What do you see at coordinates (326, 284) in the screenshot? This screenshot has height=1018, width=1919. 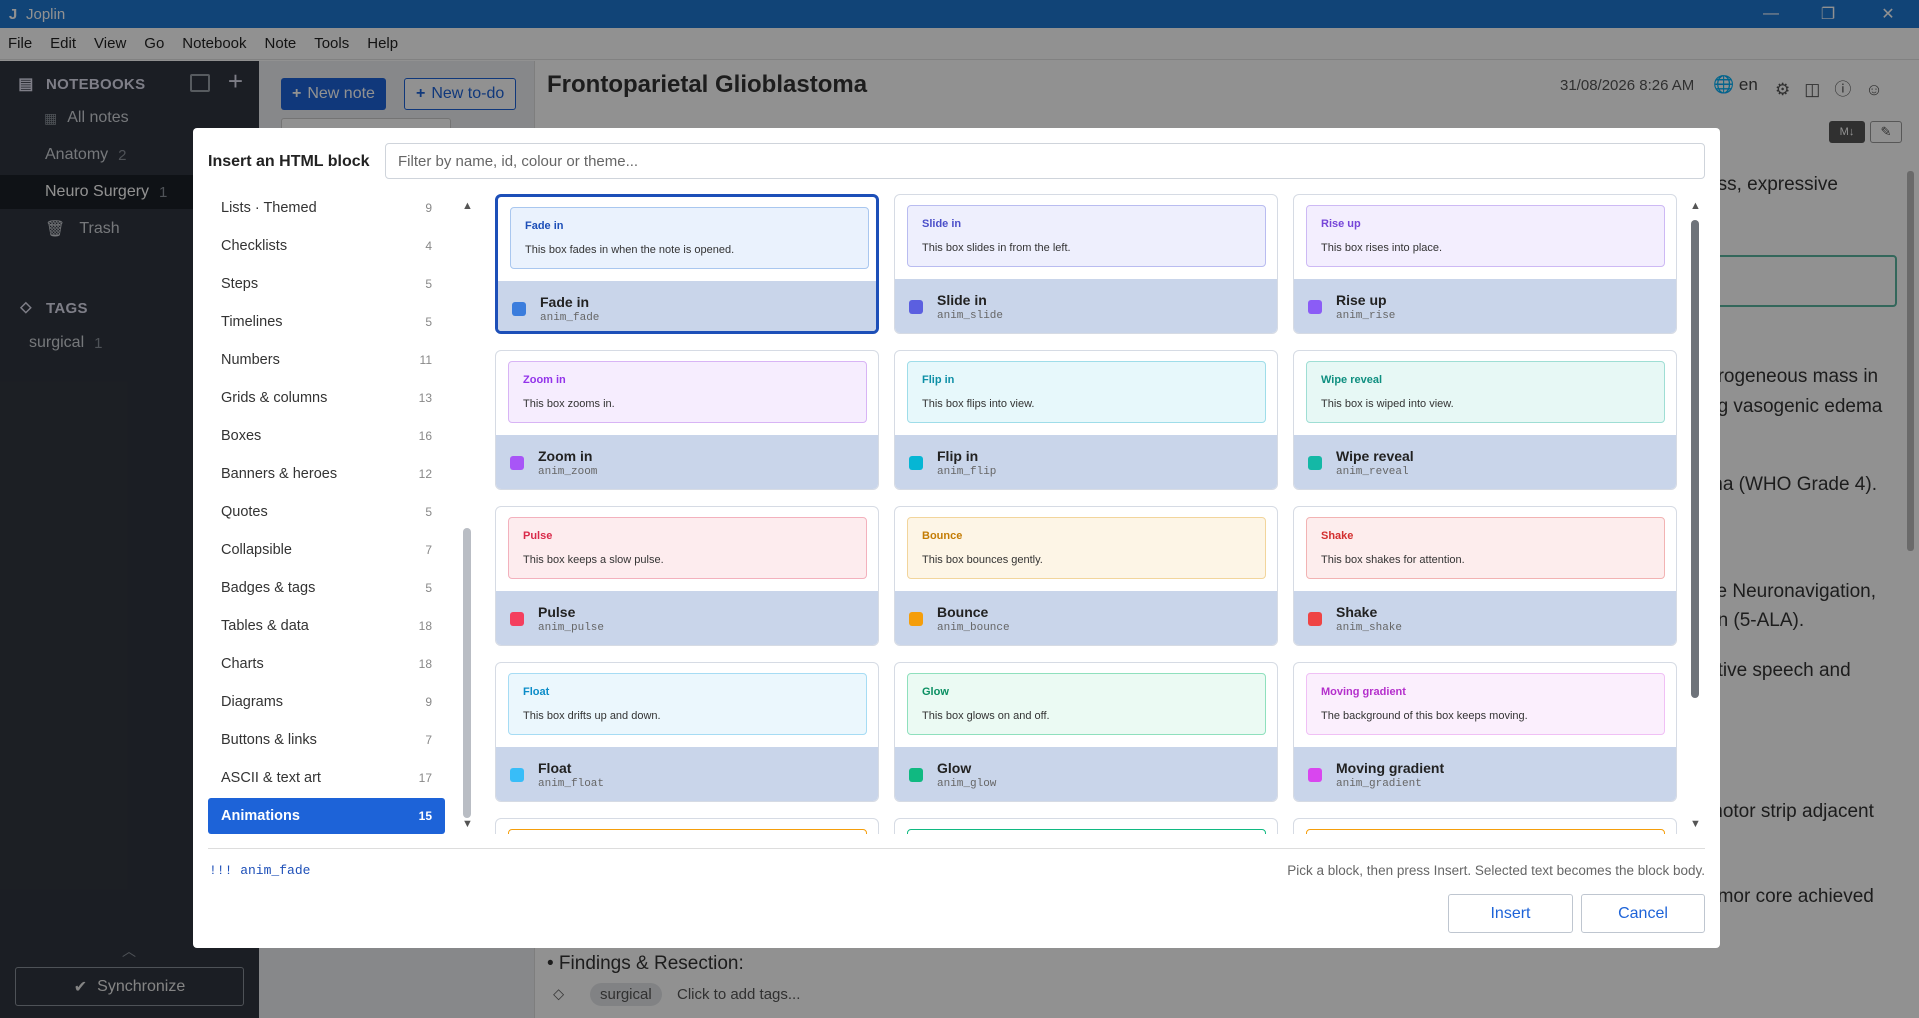 I see `category-item: Steps 5` at bounding box center [326, 284].